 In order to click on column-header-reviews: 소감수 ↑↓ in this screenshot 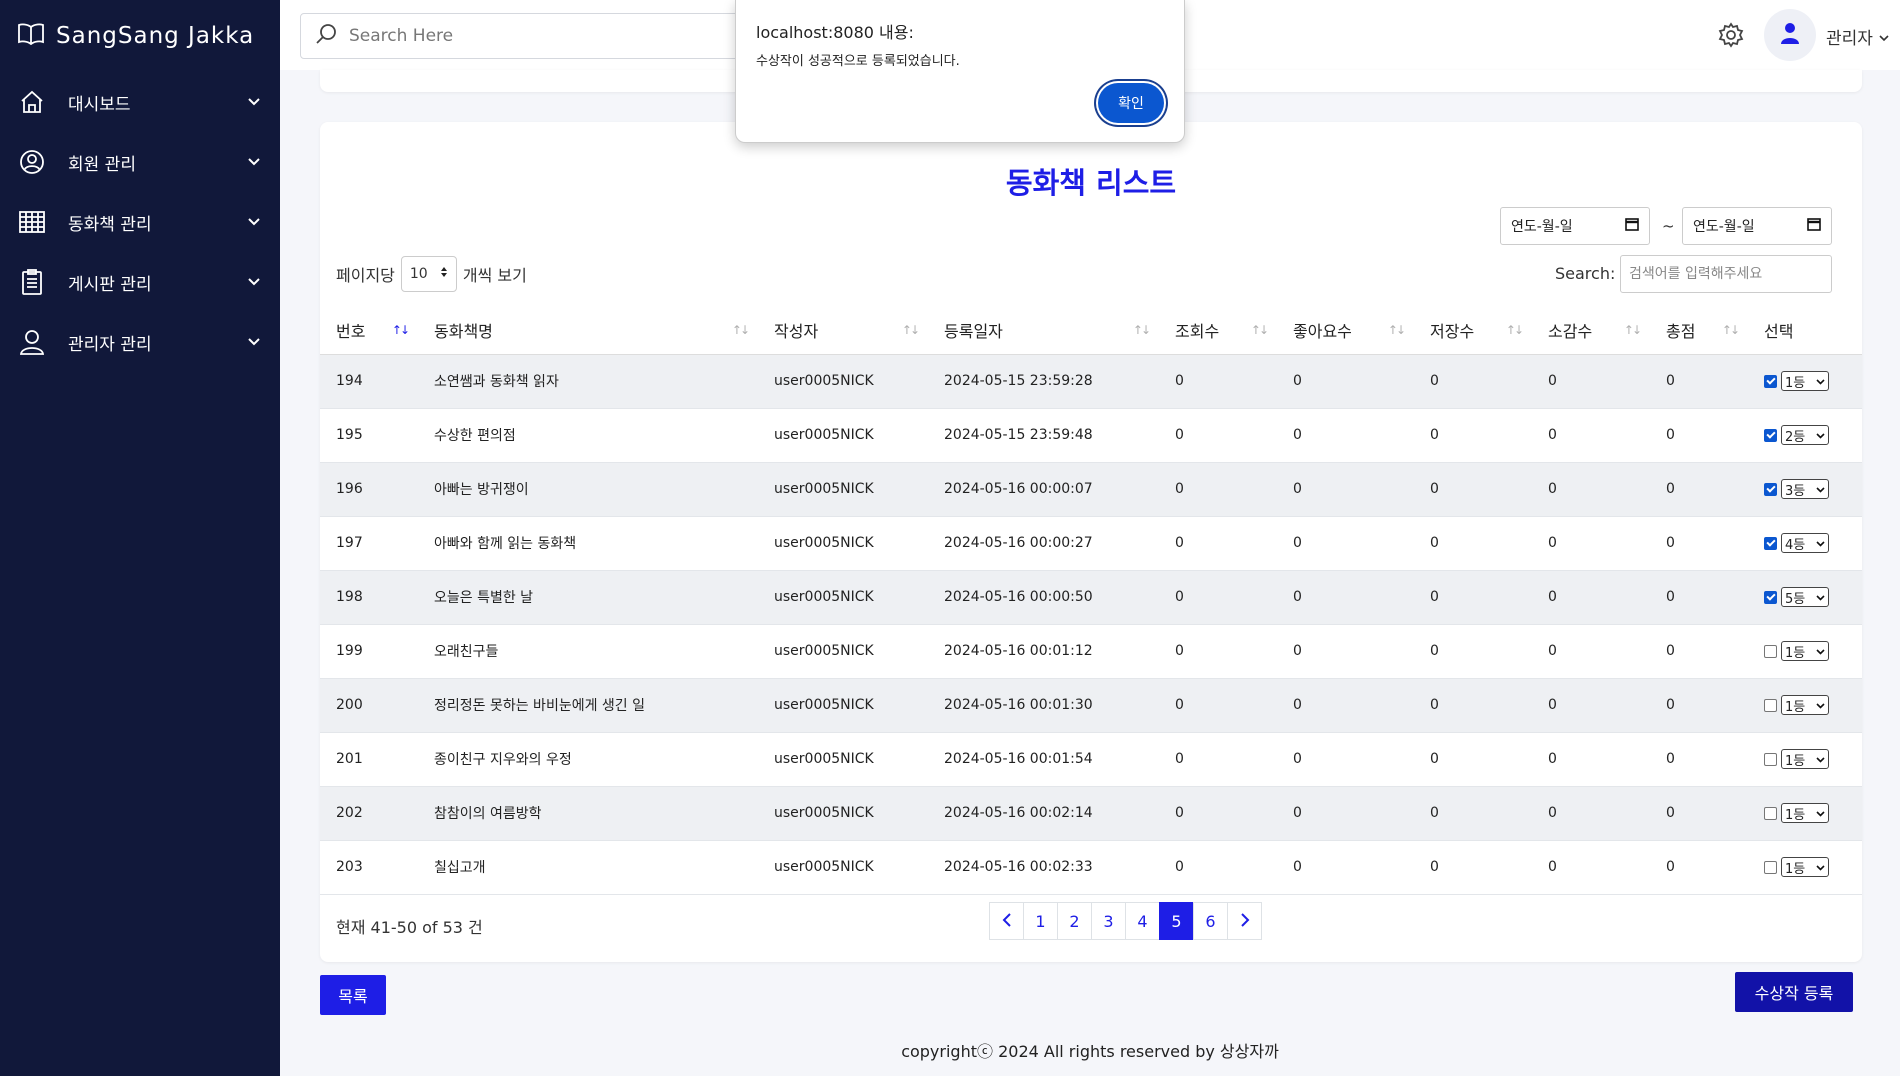, I will do `click(1591, 331)`.